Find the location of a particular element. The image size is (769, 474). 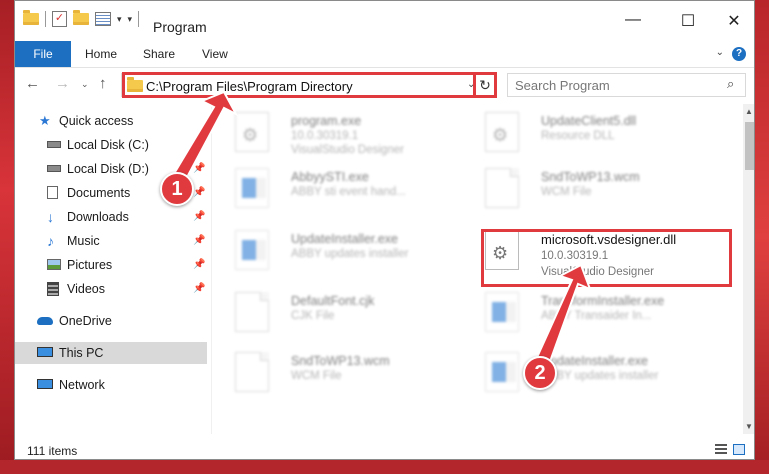

sidebar-item-quick-access: ★ Quick access is located at coordinates (111, 121).